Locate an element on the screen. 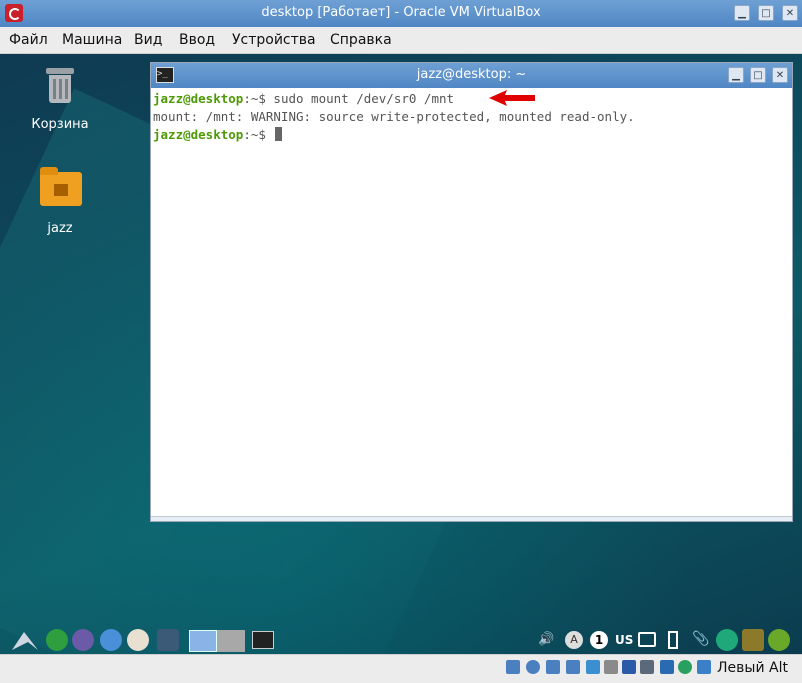  usb-status-icon is located at coordinates (593, 667).